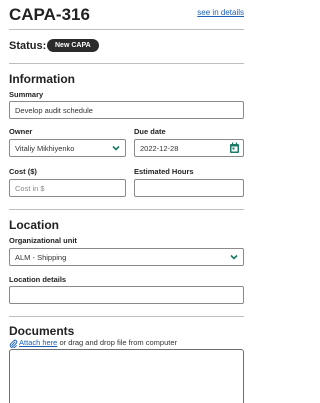  What do you see at coordinates (21, 131) in the screenshot?
I see `owner-label: Owner` at bounding box center [21, 131].